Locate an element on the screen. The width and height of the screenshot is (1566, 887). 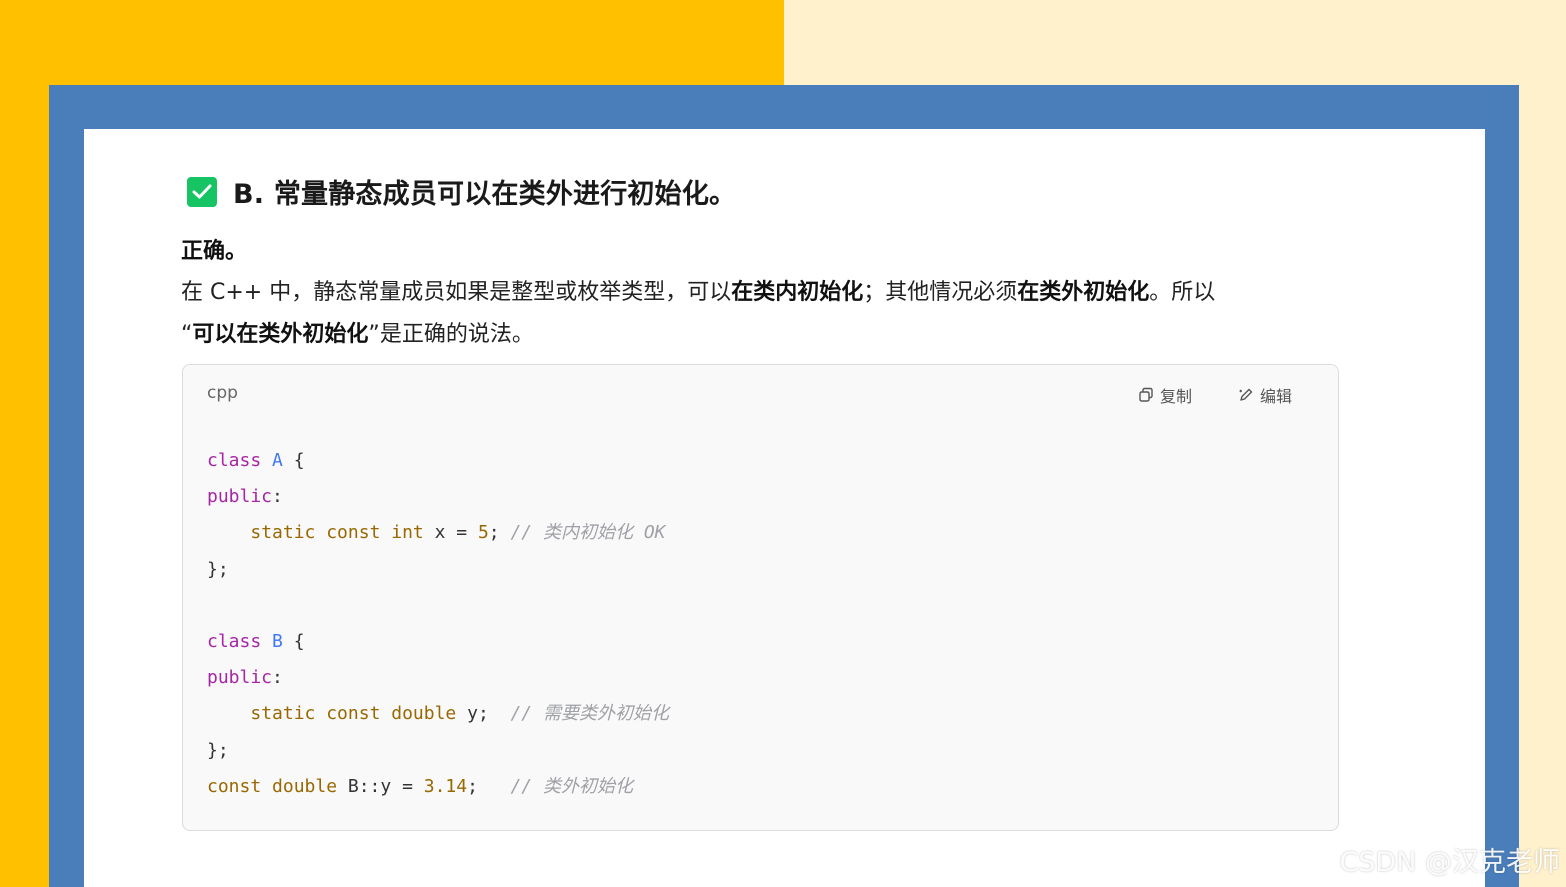
explanation-text: ”是正确的说法。 is located at coordinates (451, 334).